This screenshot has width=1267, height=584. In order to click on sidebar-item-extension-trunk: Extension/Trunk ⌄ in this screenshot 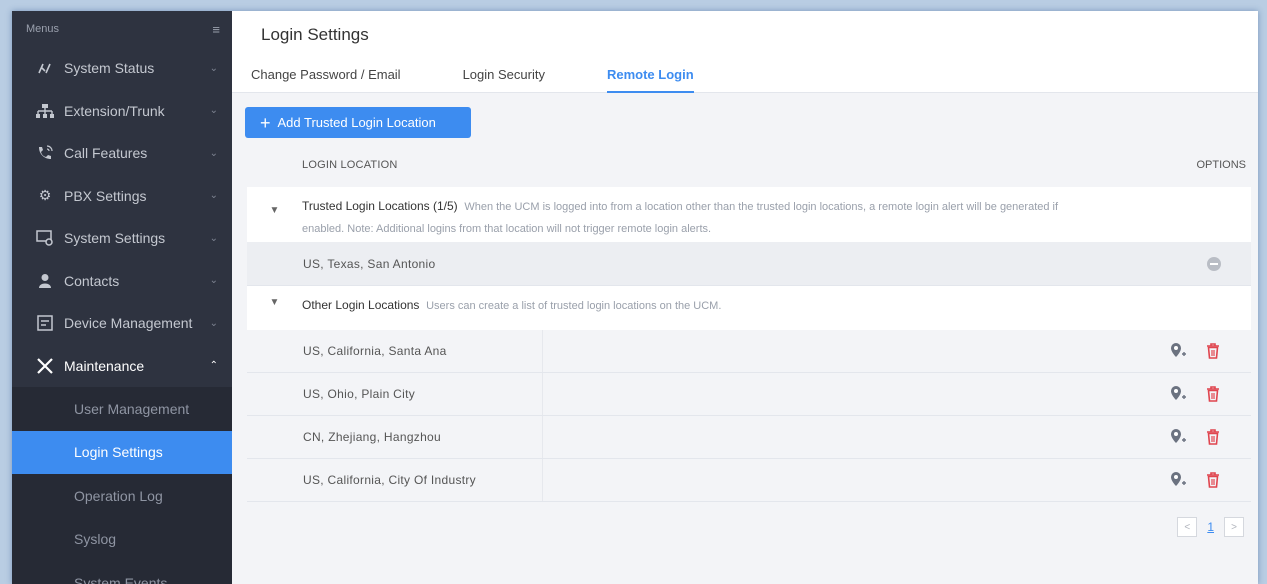, I will do `click(122, 111)`.